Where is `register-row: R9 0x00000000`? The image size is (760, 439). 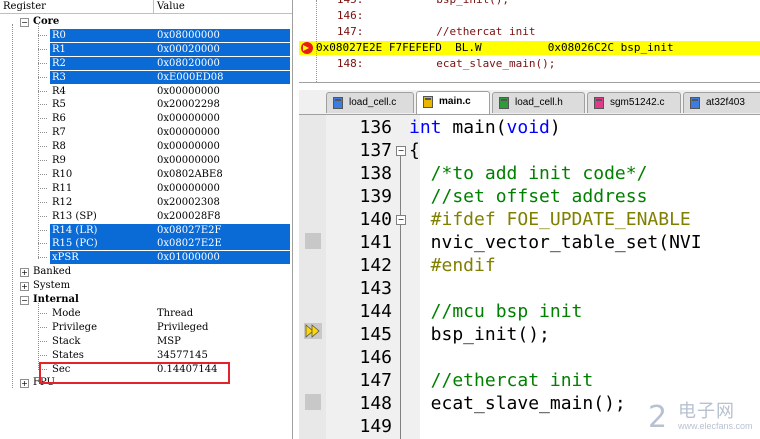 register-row: R9 0x00000000 is located at coordinates (146, 160).